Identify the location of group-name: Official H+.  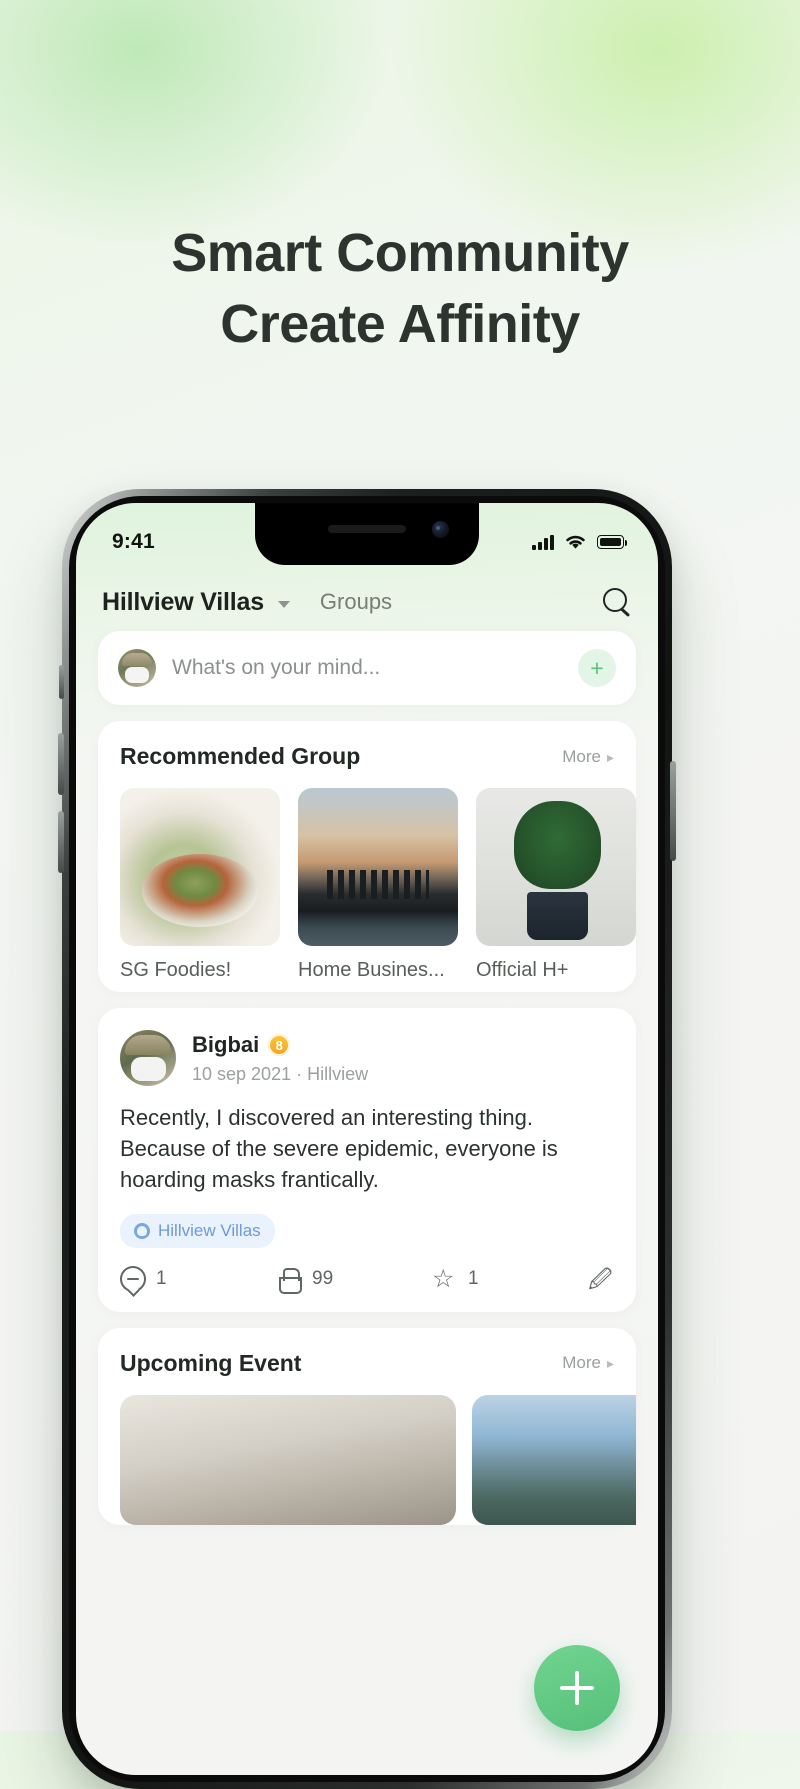
(522, 970).